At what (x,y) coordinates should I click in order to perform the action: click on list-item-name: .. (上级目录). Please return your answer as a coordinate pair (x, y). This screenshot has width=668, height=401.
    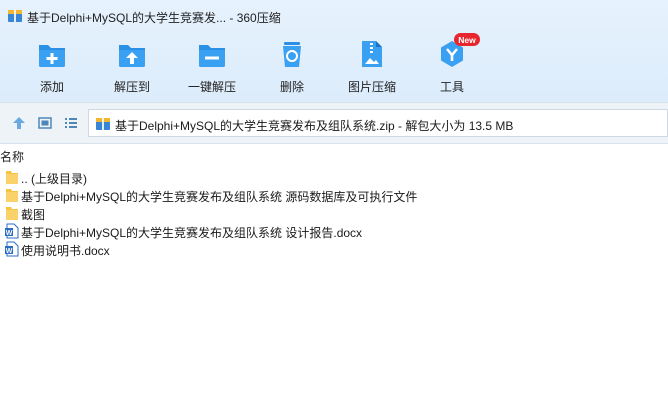
    Looking at the image, I should click on (54, 179).